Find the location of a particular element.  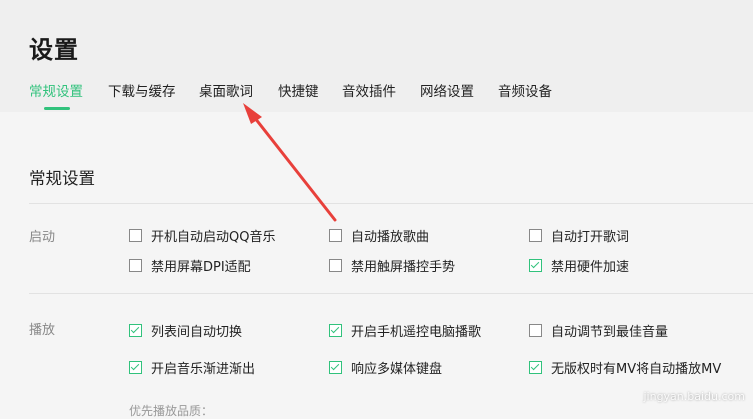

option-label: 自动打开歌词 is located at coordinates (590, 237).